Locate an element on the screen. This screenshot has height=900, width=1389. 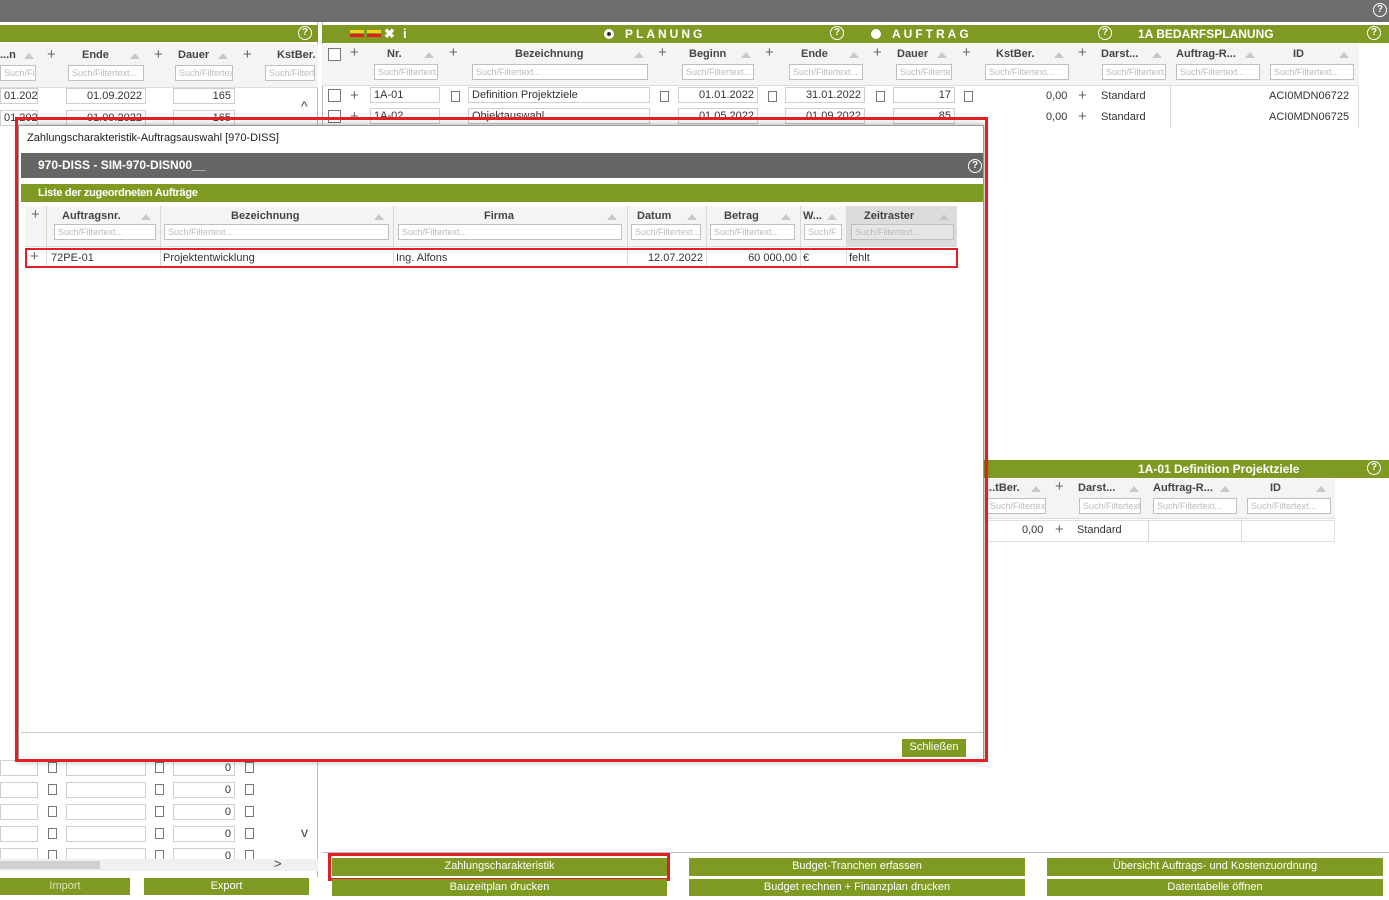
chevron-up-icon: ^ is located at coordinates (304, 106).